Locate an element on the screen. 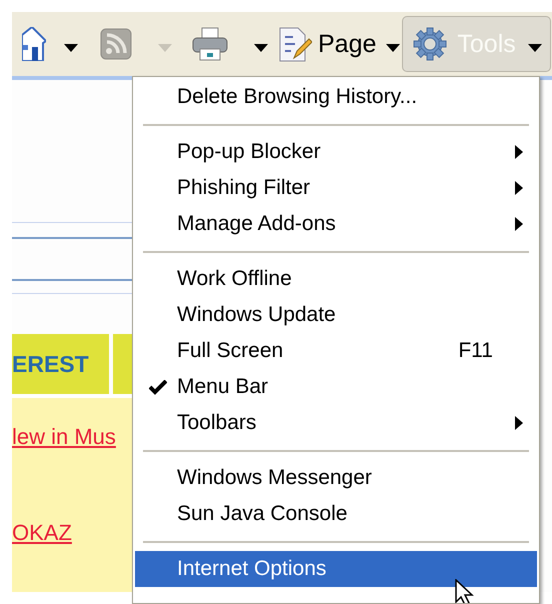 Image resolution: width=552 pixels, height=604 pixels. menu-item: Pop-up Blocker is located at coordinates (336, 152).